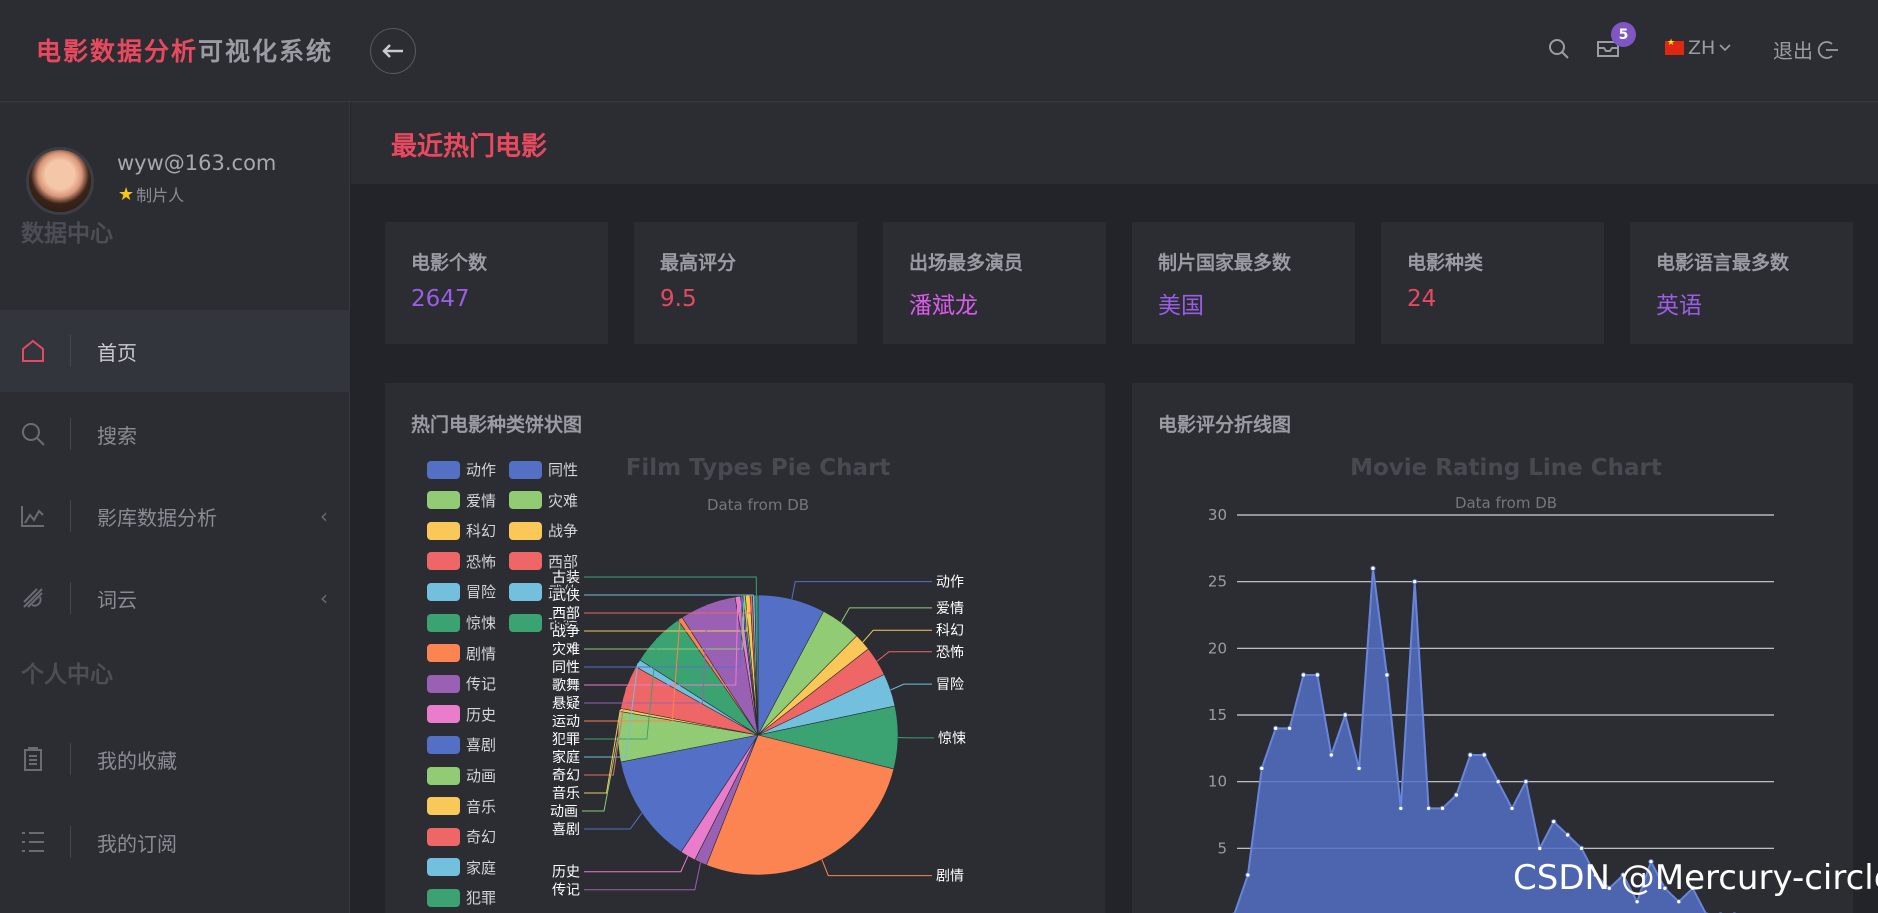  What do you see at coordinates (324, 598) in the screenshot?
I see `chevron-left-icon: ‹` at bounding box center [324, 598].